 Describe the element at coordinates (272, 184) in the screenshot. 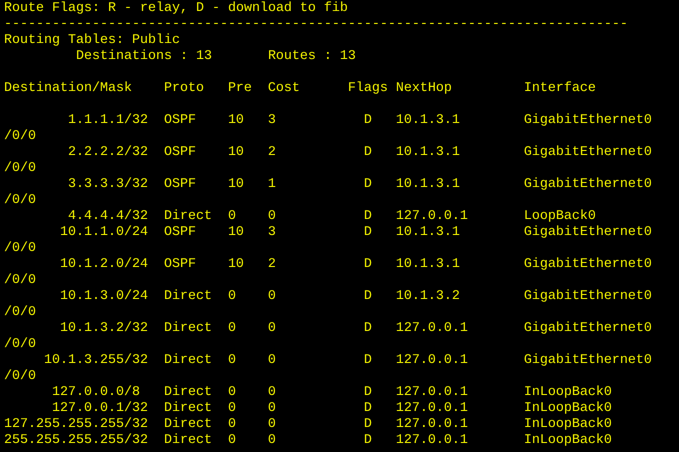

I see `table-cell: 1` at that location.